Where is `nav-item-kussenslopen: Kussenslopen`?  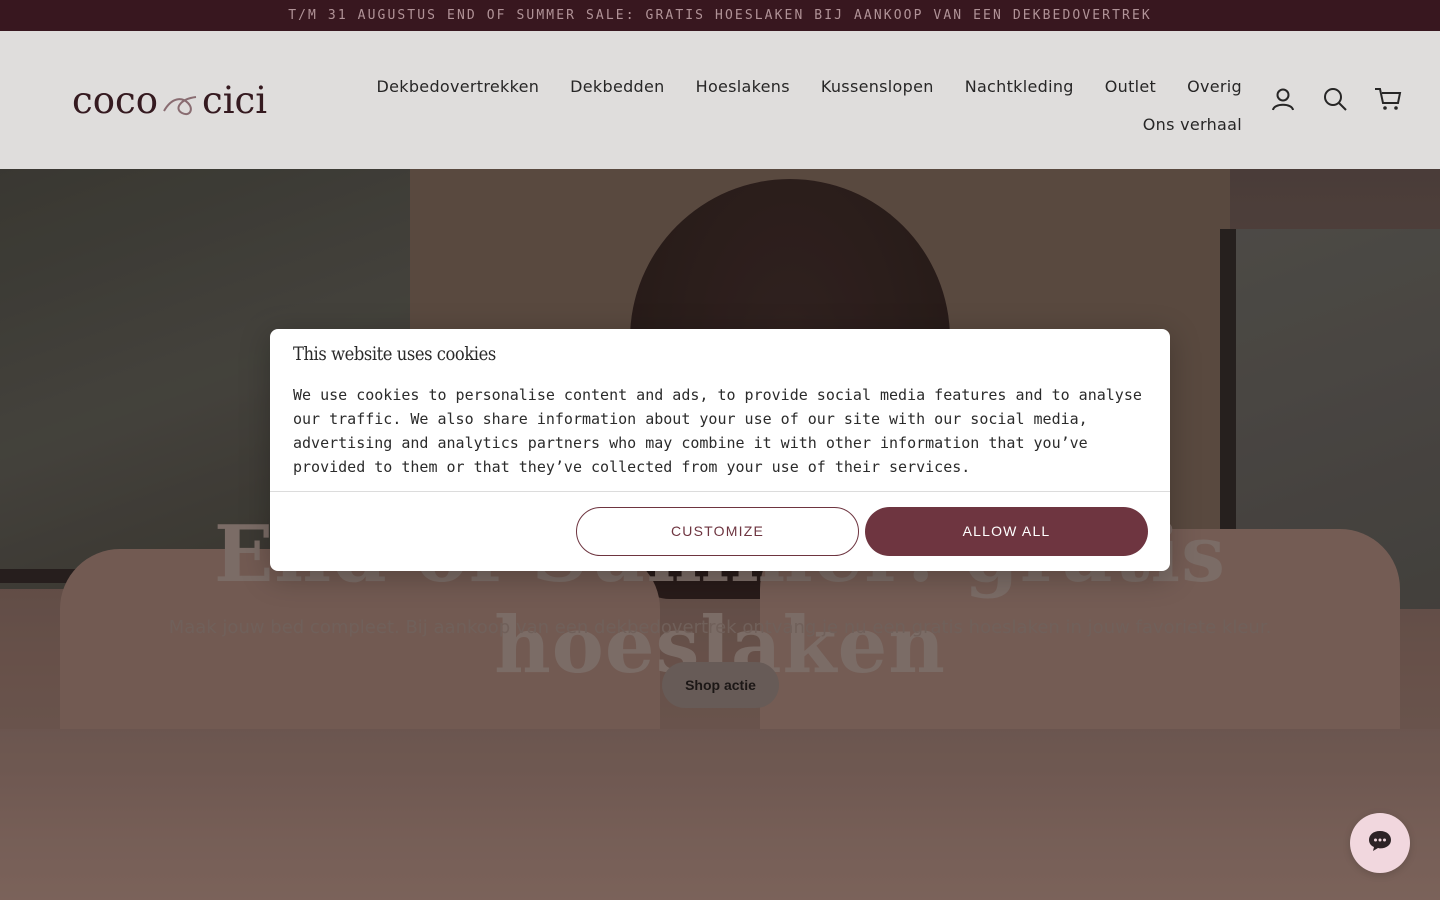
nav-item-kussenslopen: Kussenslopen is located at coordinates (877, 86).